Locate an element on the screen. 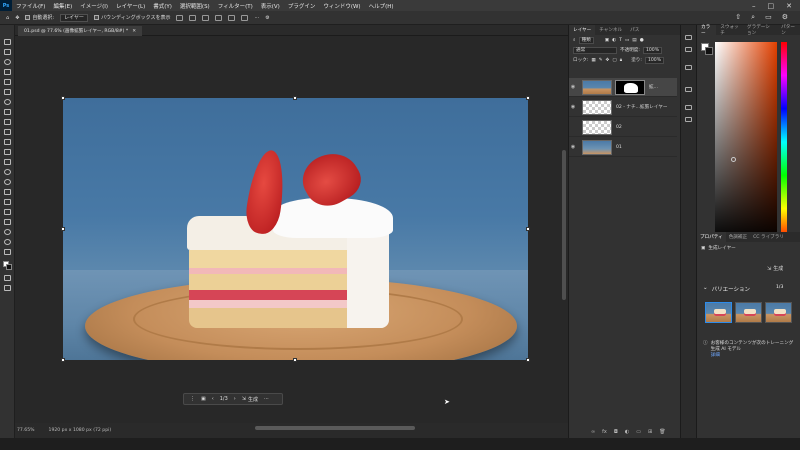 The image size is (800, 450). more-tools-icon is located at coordinates (7, 252).